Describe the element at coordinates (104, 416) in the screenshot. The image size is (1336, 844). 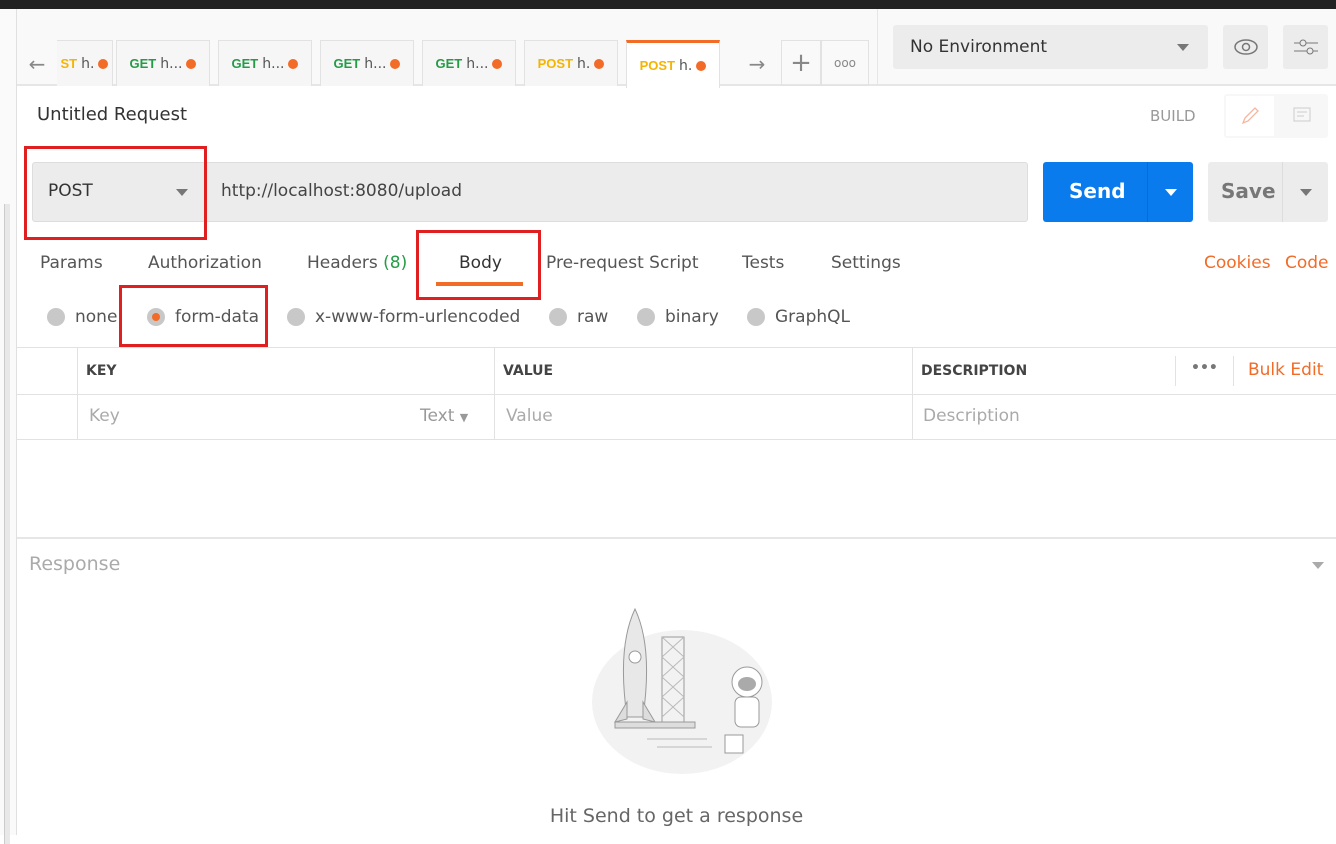
I see `key-input: Key` at that location.